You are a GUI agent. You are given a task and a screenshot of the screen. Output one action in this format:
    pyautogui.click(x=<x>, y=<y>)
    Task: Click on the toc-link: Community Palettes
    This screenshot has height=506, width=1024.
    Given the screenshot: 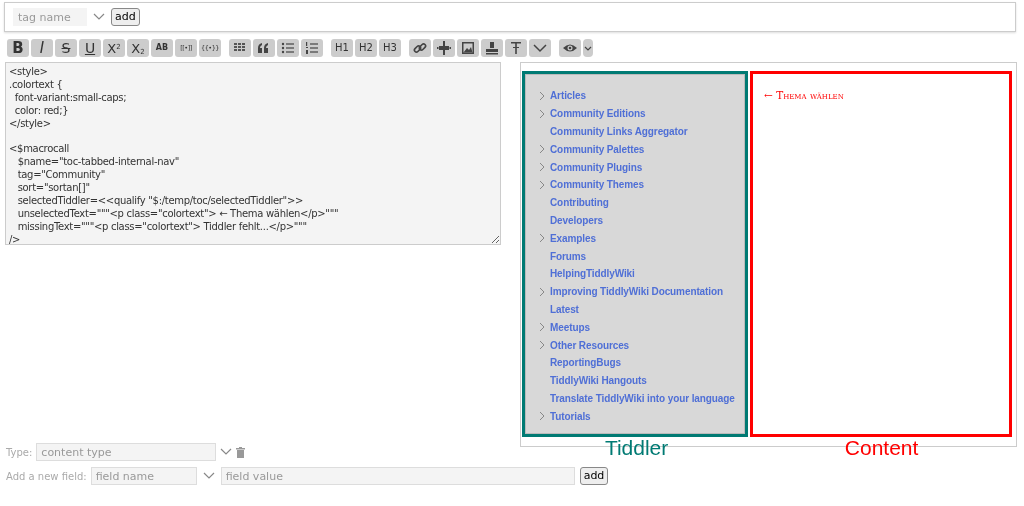 What is the action you would take?
    pyautogui.click(x=597, y=149)
    